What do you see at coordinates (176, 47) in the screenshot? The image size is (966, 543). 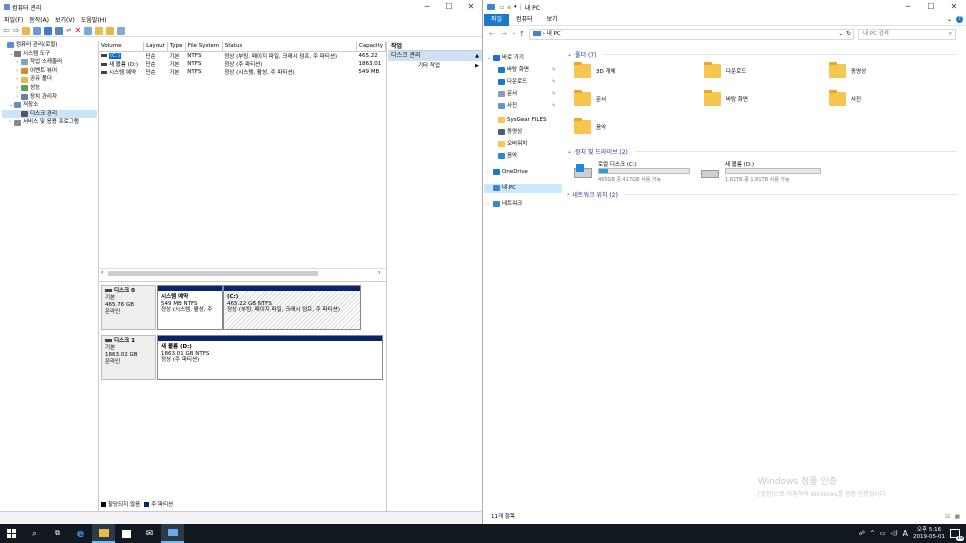 I see `col-type: Type` at bounding box center [176, 47].